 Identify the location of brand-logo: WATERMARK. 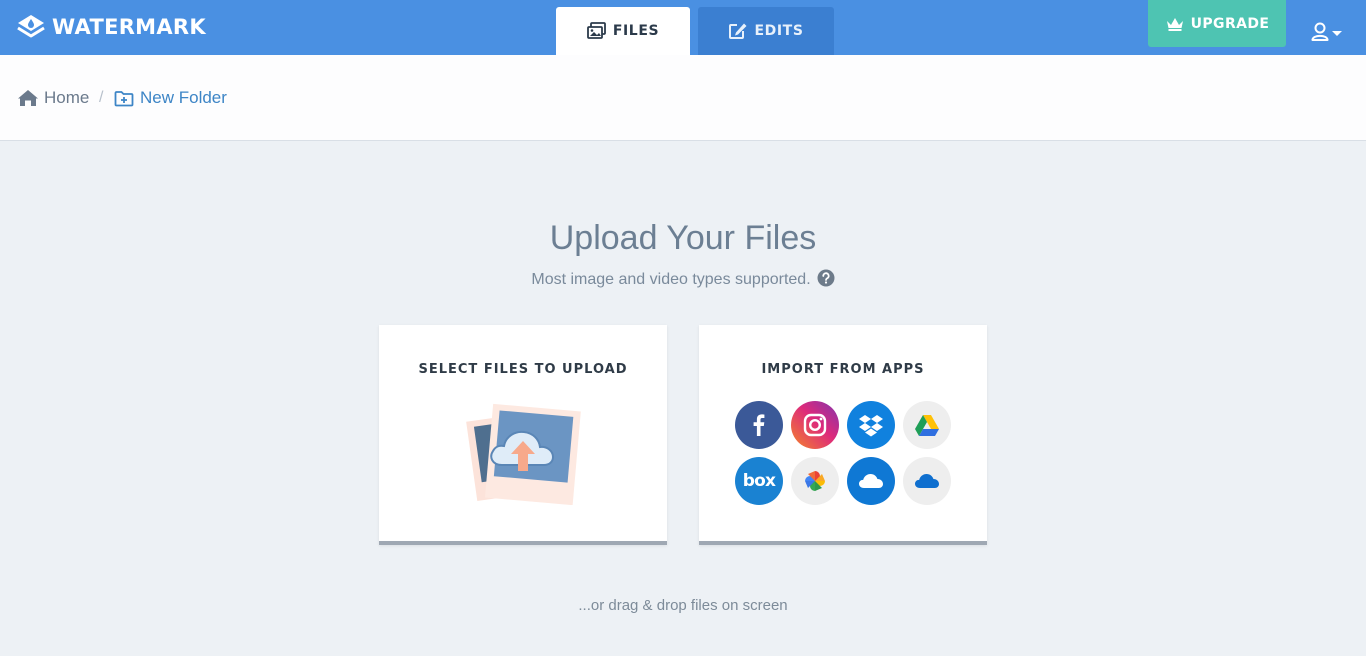
(111, 27).